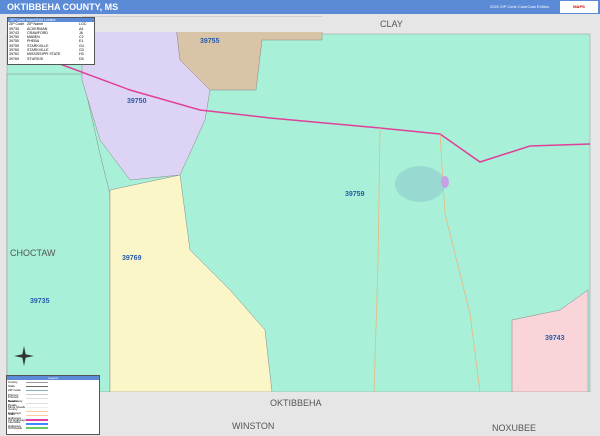  Describe the element at coordinates (33, 253) in the screenshot. I see `county-label-choctaw: CHOCTAW` at that location.